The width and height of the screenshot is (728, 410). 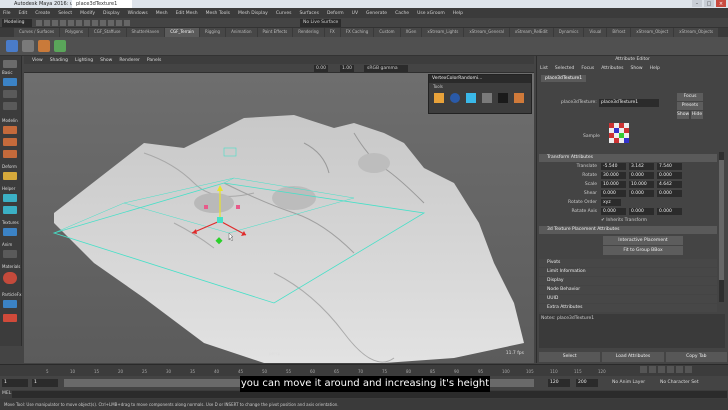 What do you see at coordinates (218, 13) in the screenshot?
I see `menu-mesh-tools: Mesh Tools` at bounding box center [218, 13].